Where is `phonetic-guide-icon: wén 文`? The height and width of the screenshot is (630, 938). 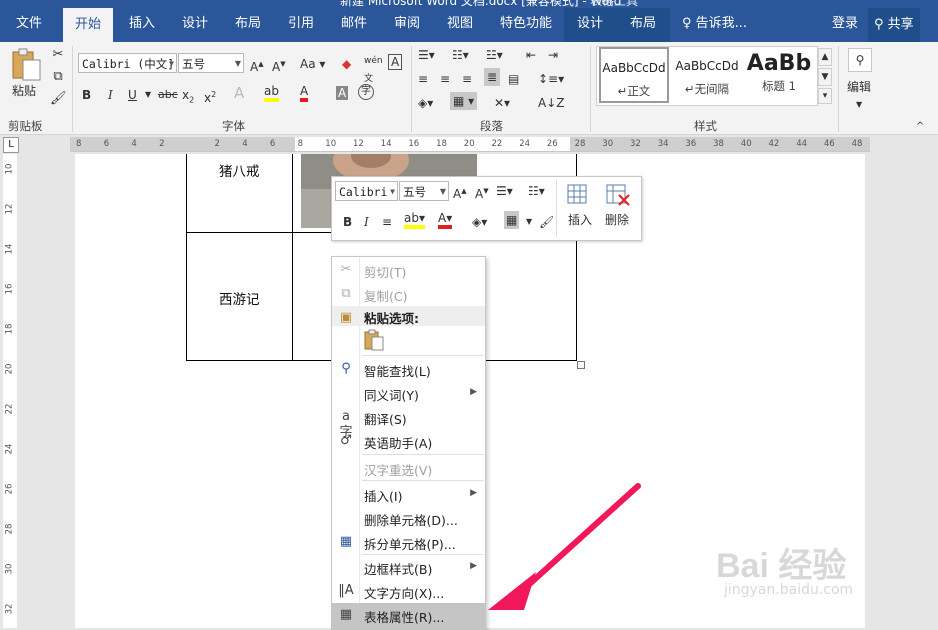
phonetic-guide-icon: wén 文 is located at coordinates (373, 70).